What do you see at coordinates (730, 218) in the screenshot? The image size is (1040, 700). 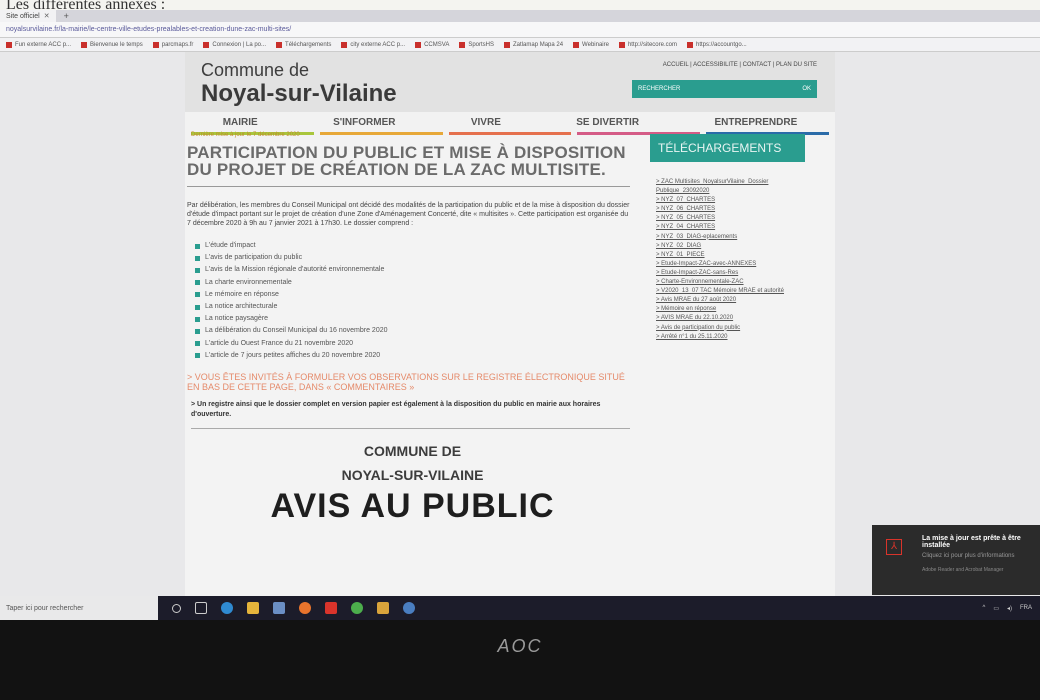 I see `download-link: > NYZ_05_CHARTES` at bounding box center [730, 218].